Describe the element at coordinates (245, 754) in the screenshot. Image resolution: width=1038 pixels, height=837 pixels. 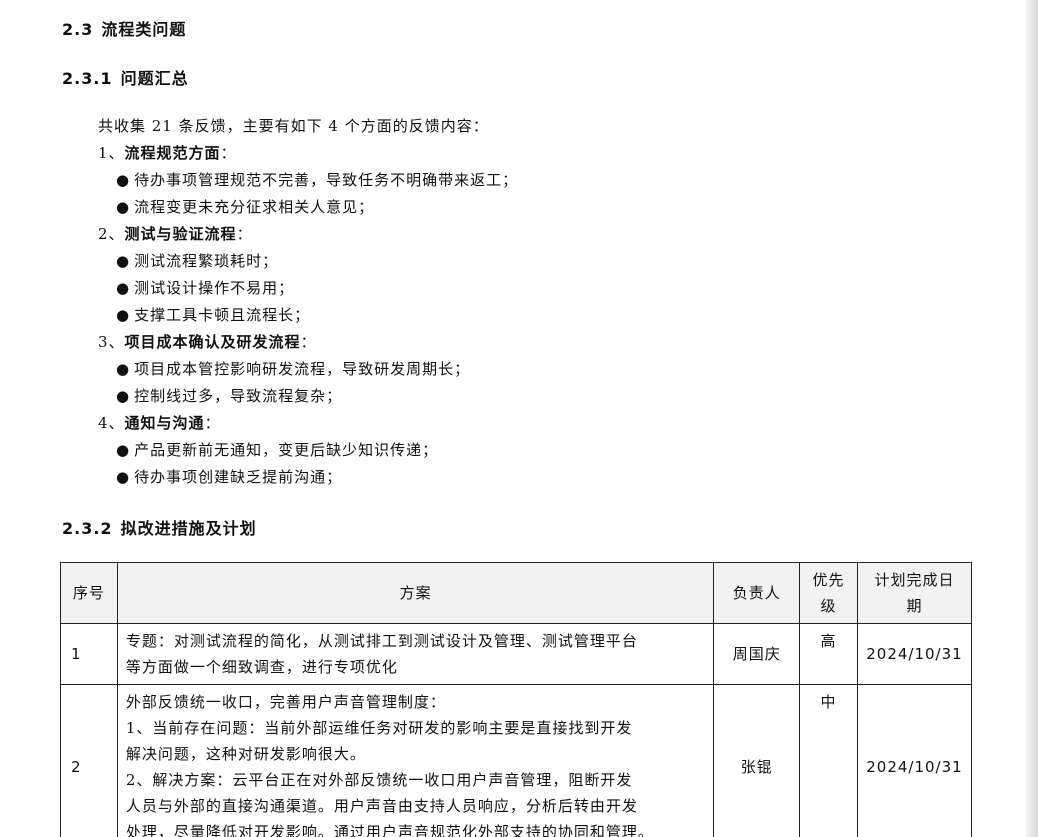
I see `plan-text-line: 解决问题，这种对研发影响很大。` at that location.